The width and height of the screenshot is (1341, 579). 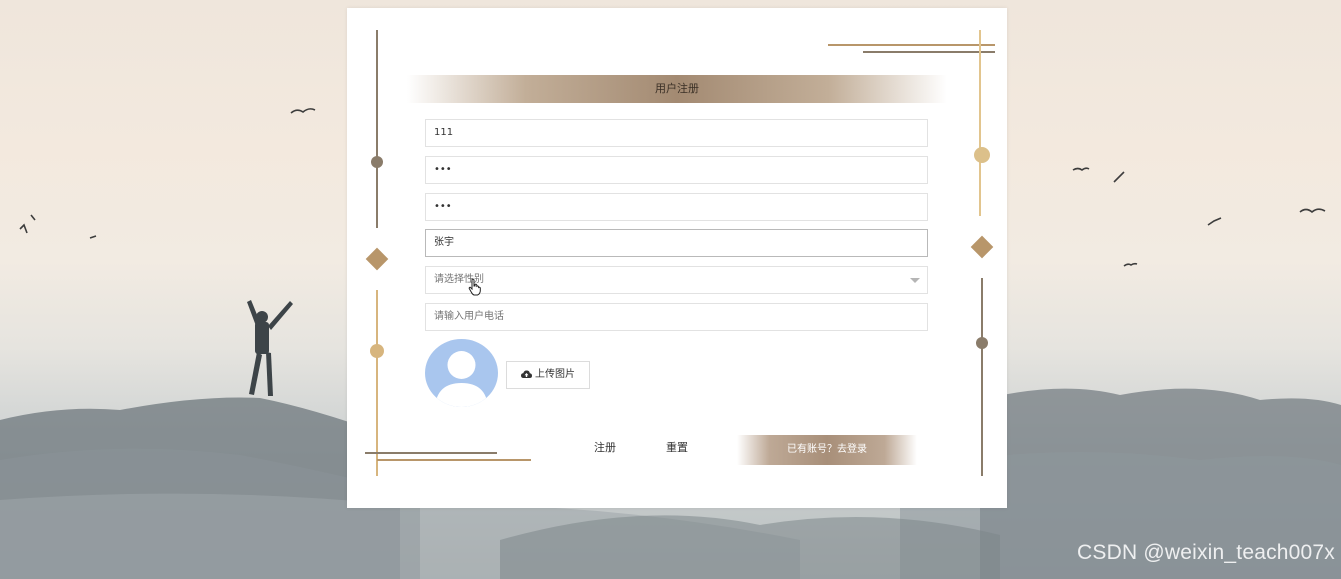 I want to click on cloud-upload-icon, so click(x=526, y=374).